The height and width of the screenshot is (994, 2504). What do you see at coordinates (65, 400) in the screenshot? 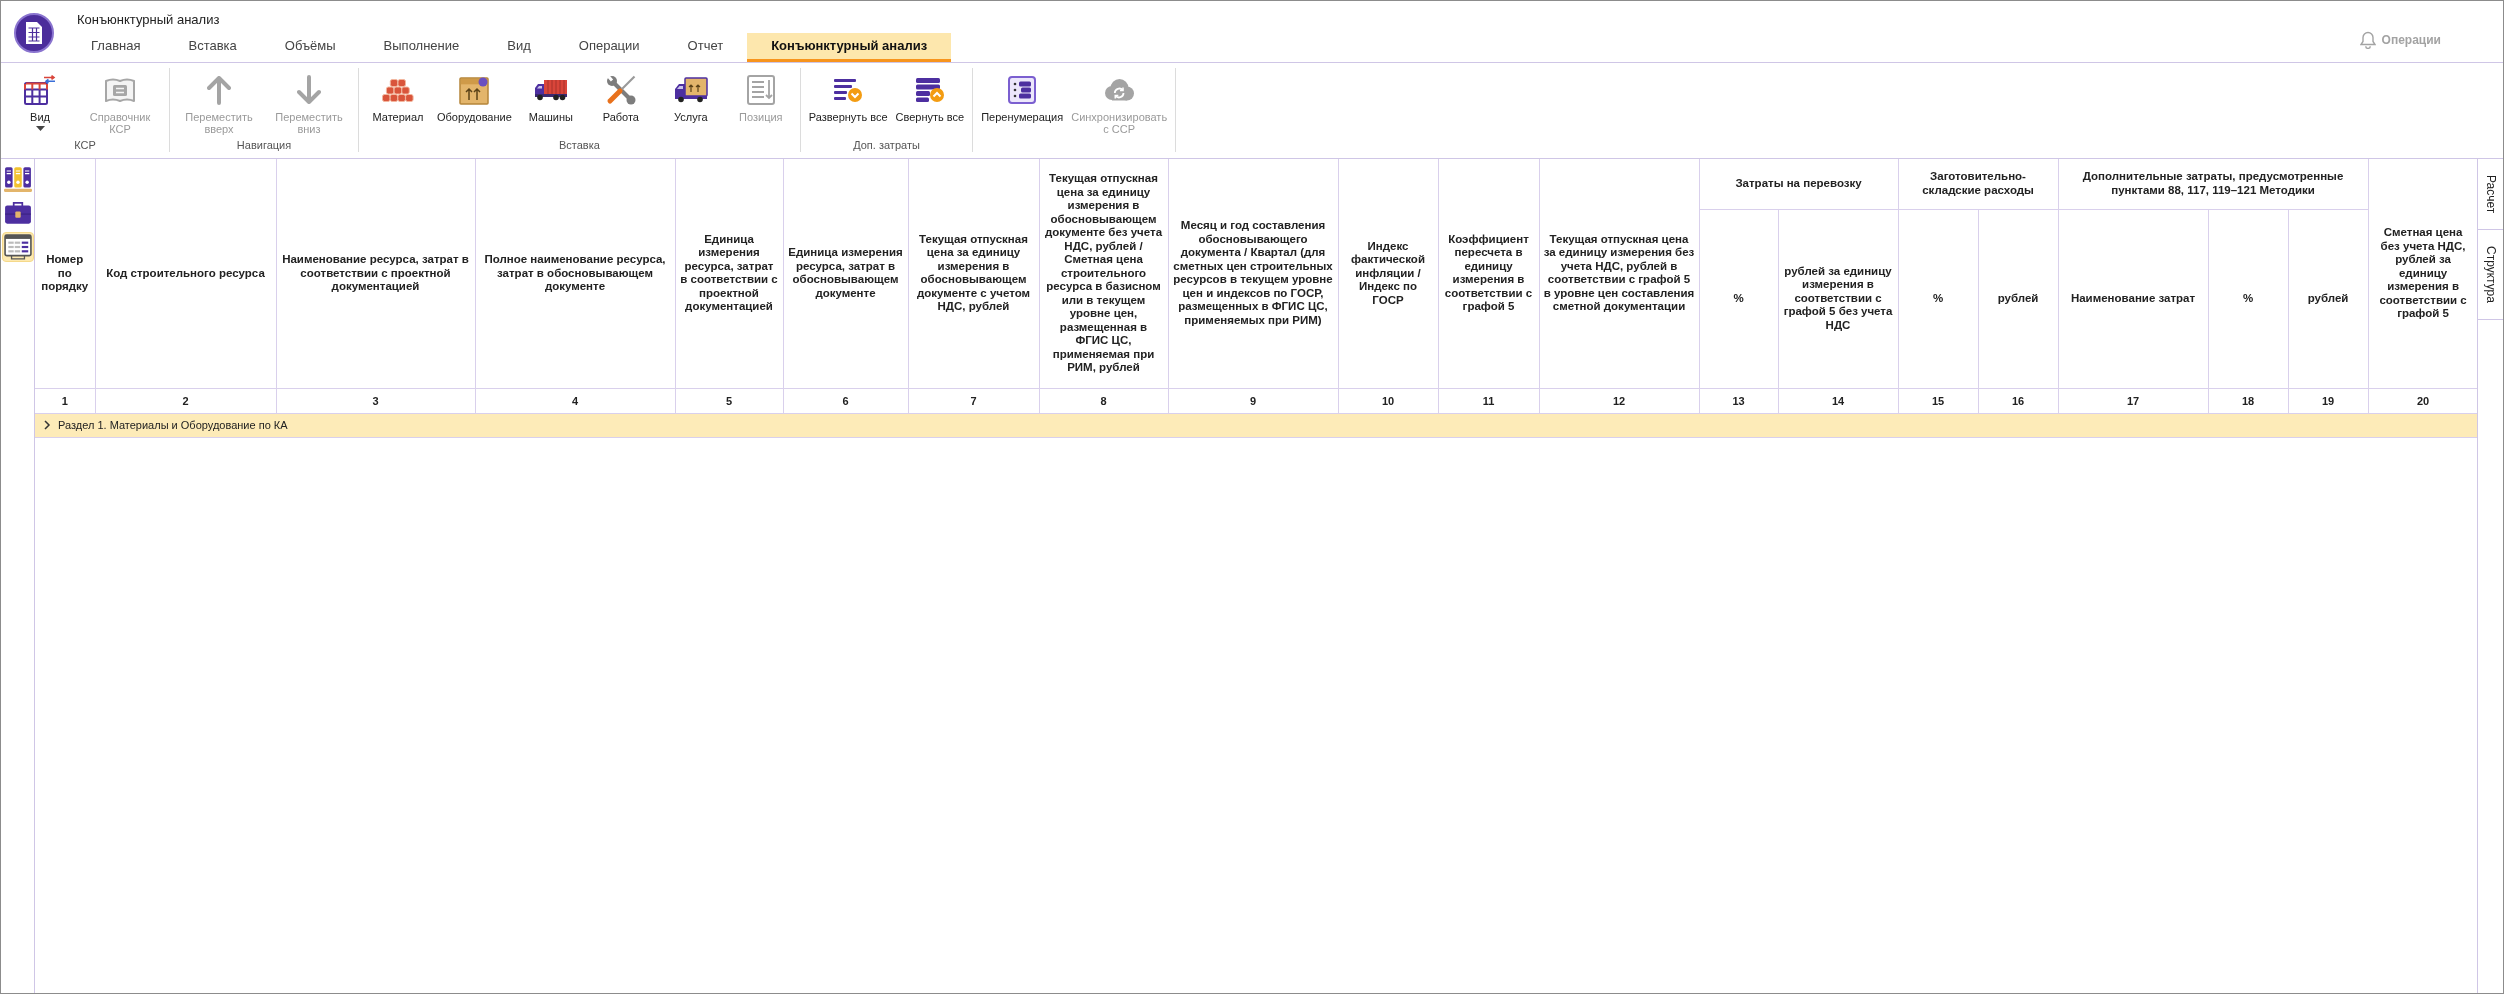
I see `column-number: 1` at bounding box center [65, 400].